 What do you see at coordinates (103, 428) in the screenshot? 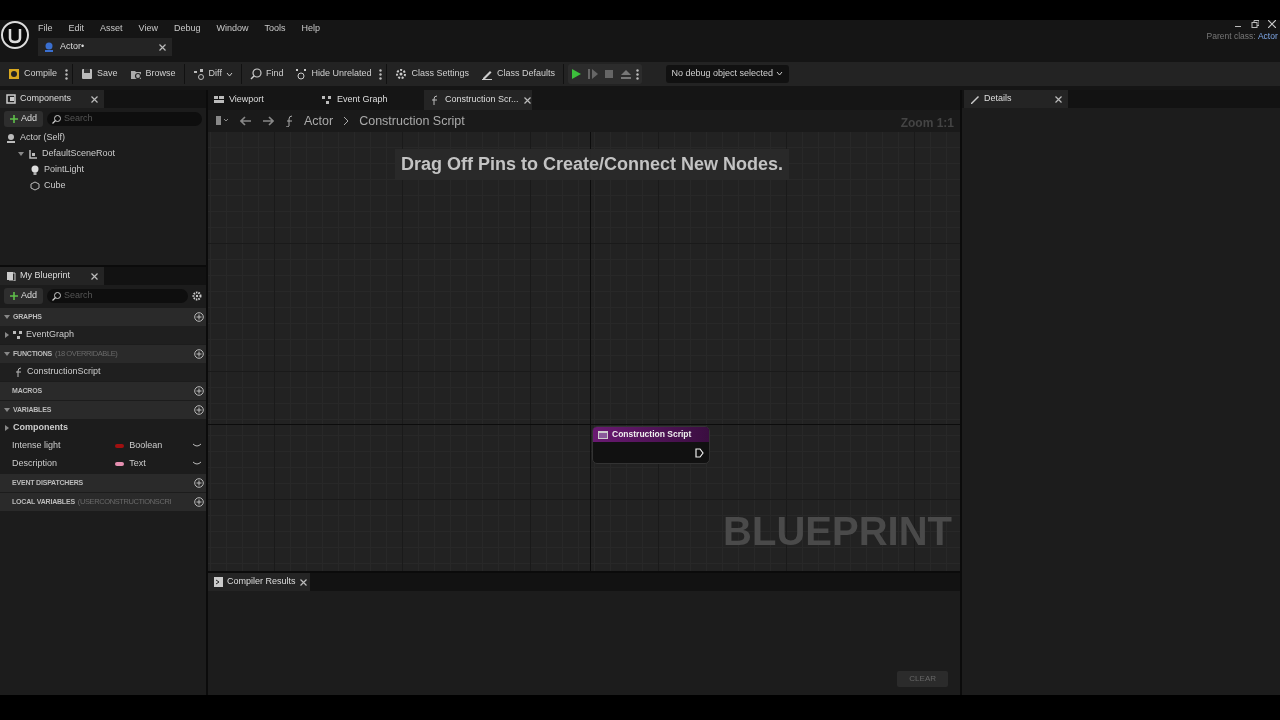
I see `list-item: Components` at bounding box center [103, 428].